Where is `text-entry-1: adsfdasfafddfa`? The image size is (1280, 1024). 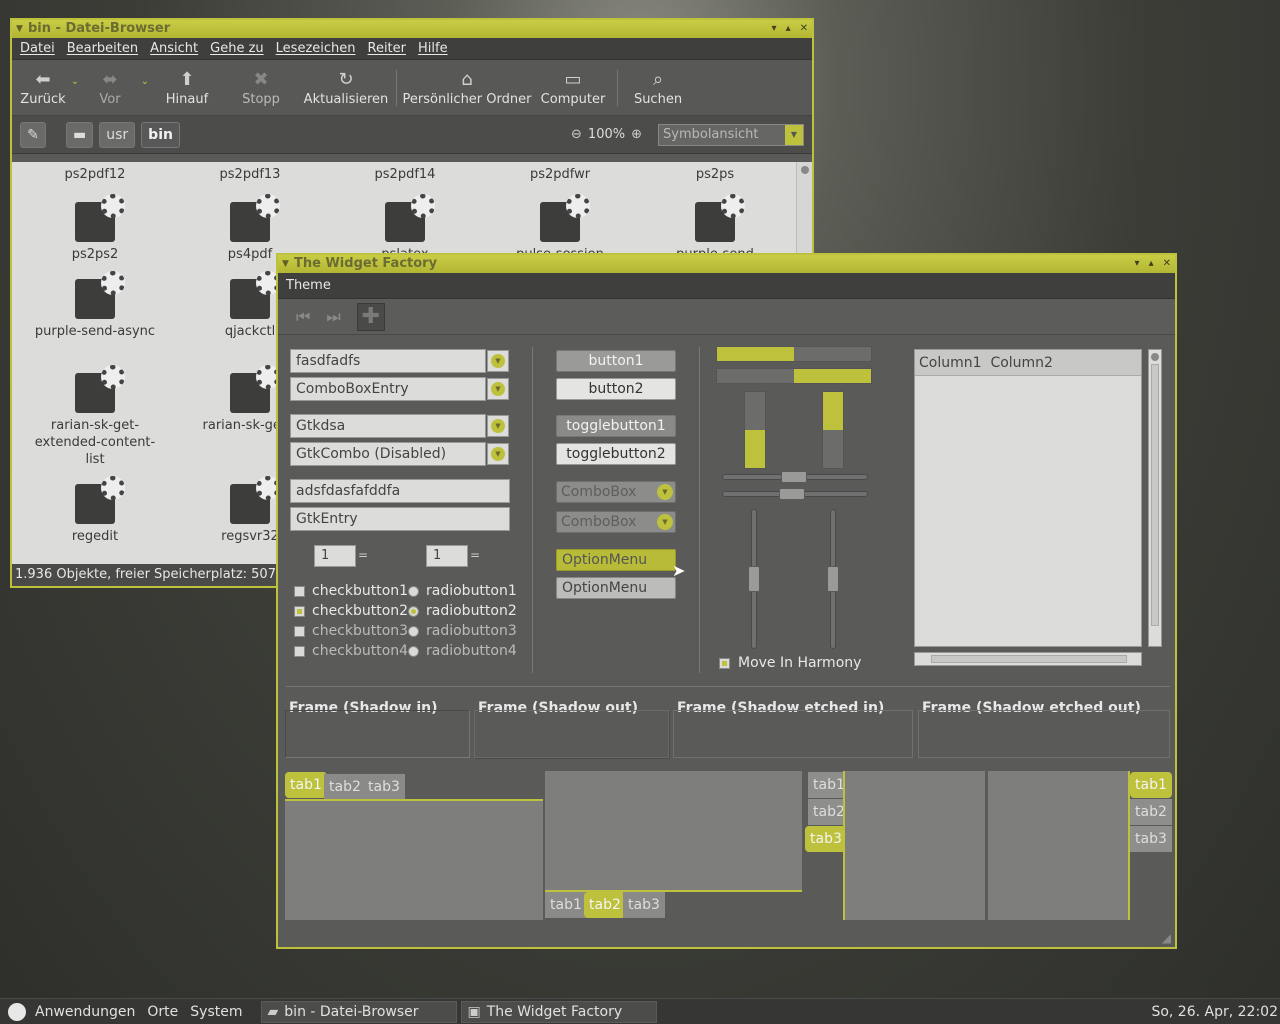
text-entry-1: adsfdasfafddfa is located at coordinates (400, 491).